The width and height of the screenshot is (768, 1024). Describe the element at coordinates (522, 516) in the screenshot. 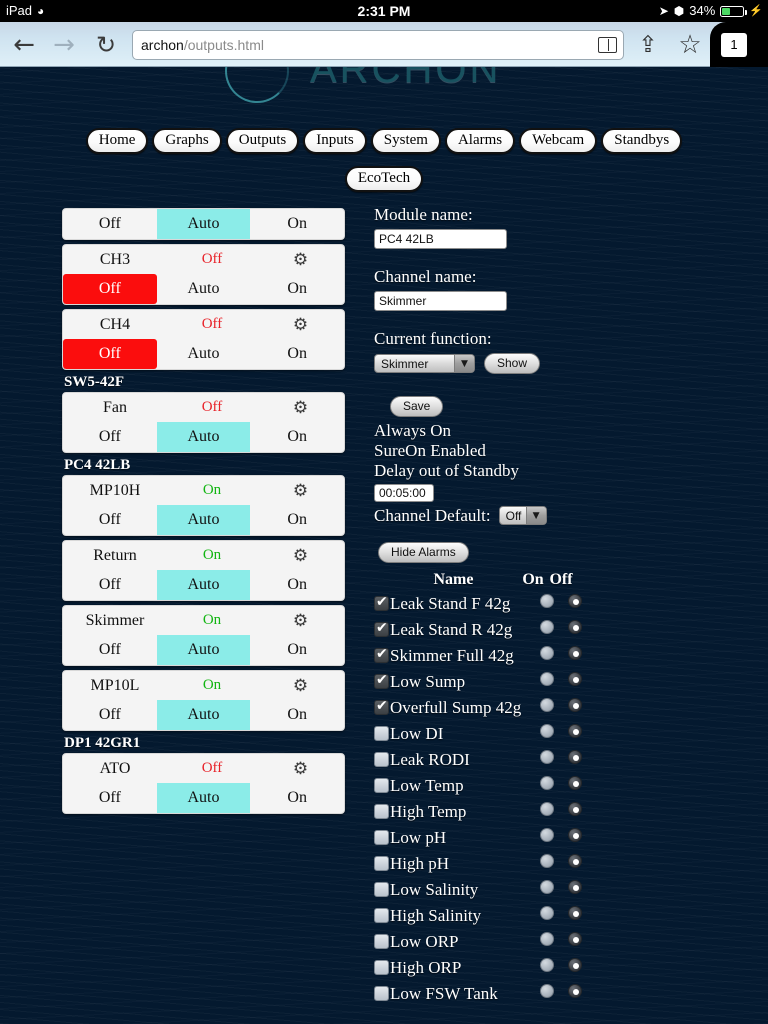

I see `channel-default-select: Off ▼` at that location.